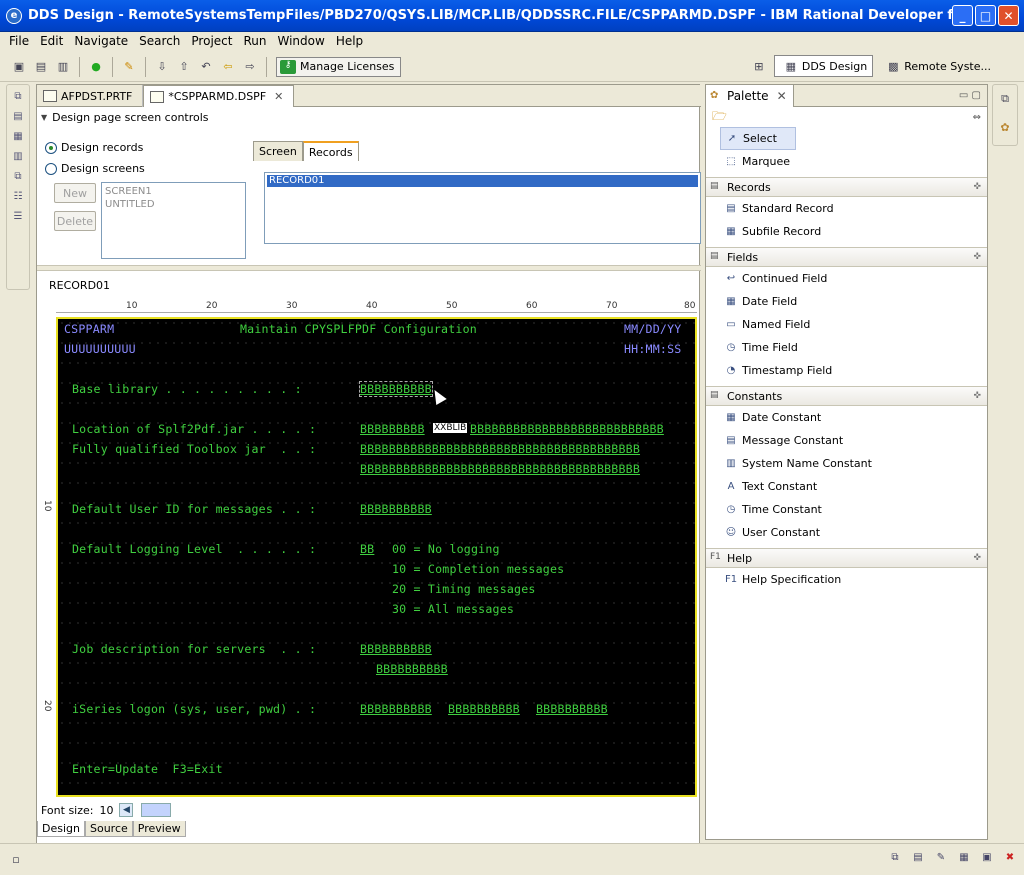  I want to click on fast-view-icon: ▫, so click(16, 860).